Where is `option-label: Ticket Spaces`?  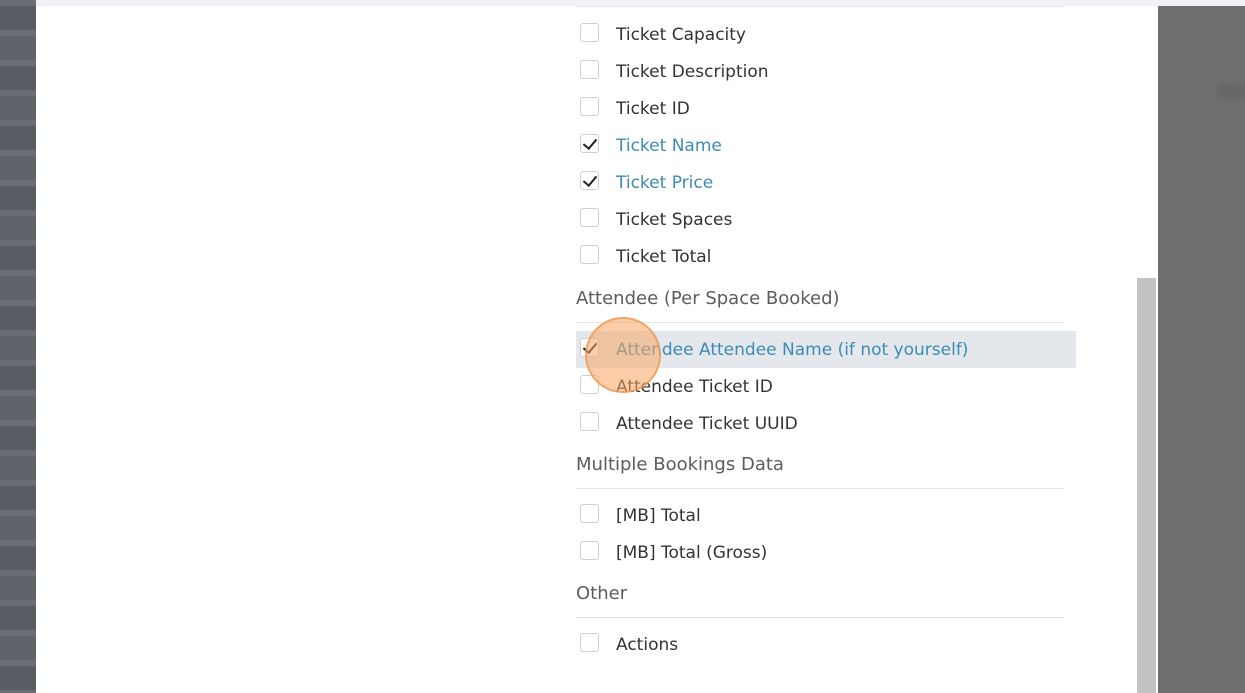
option-label: Ticket Spaces is located at coordinates (674, 219).